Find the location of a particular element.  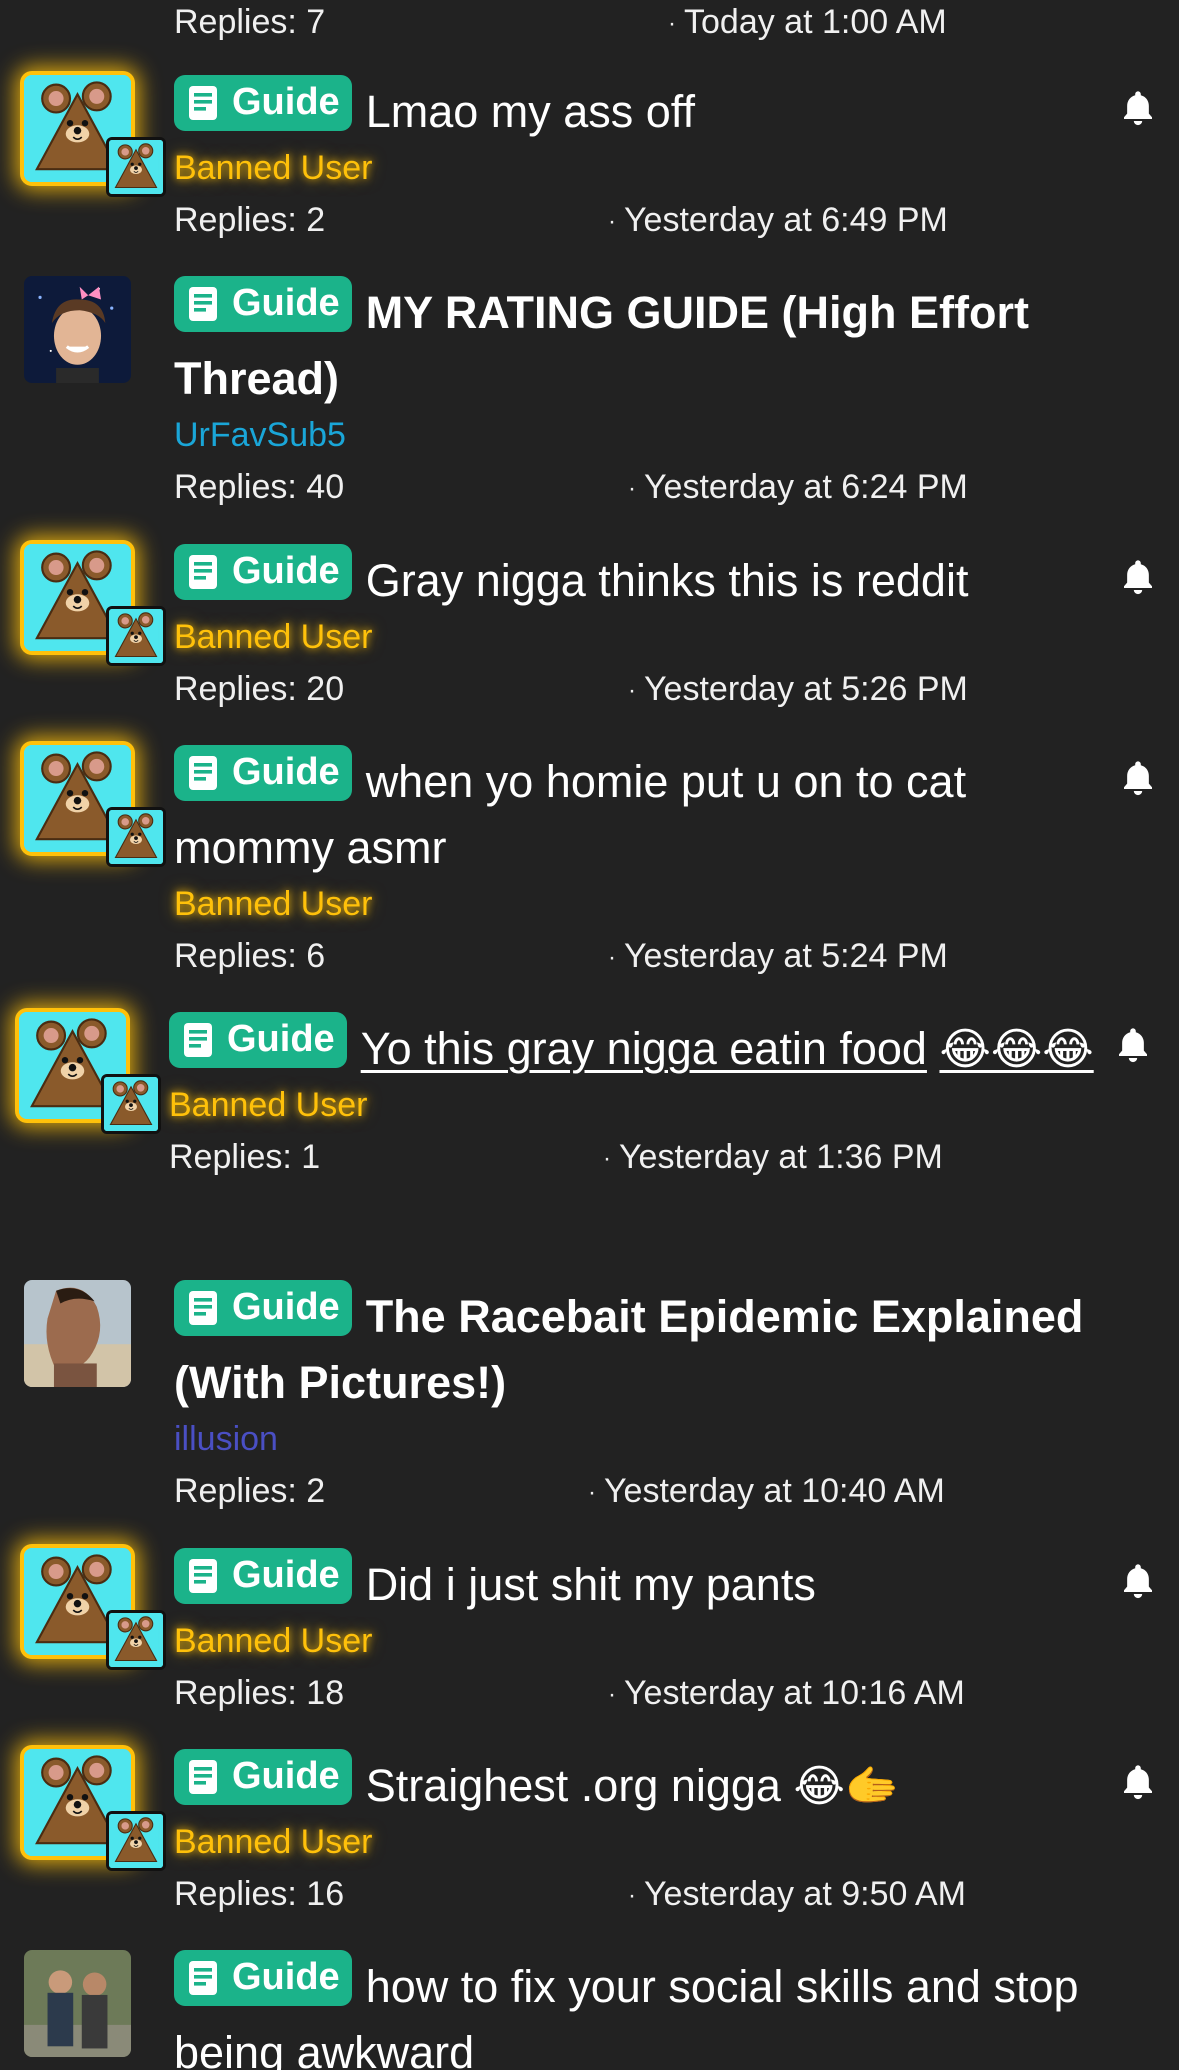

last-post-date: · Today at 1:00 AM is located at coordinates (807, 23).